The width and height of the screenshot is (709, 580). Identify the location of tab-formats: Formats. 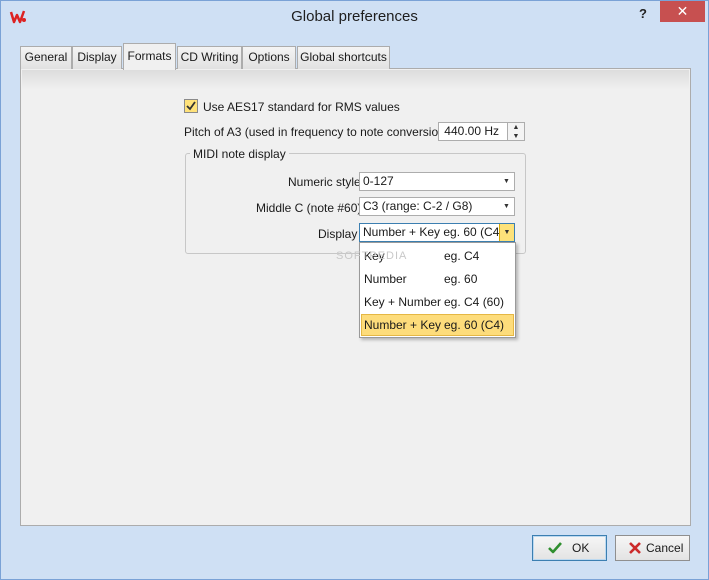
(149, 56).